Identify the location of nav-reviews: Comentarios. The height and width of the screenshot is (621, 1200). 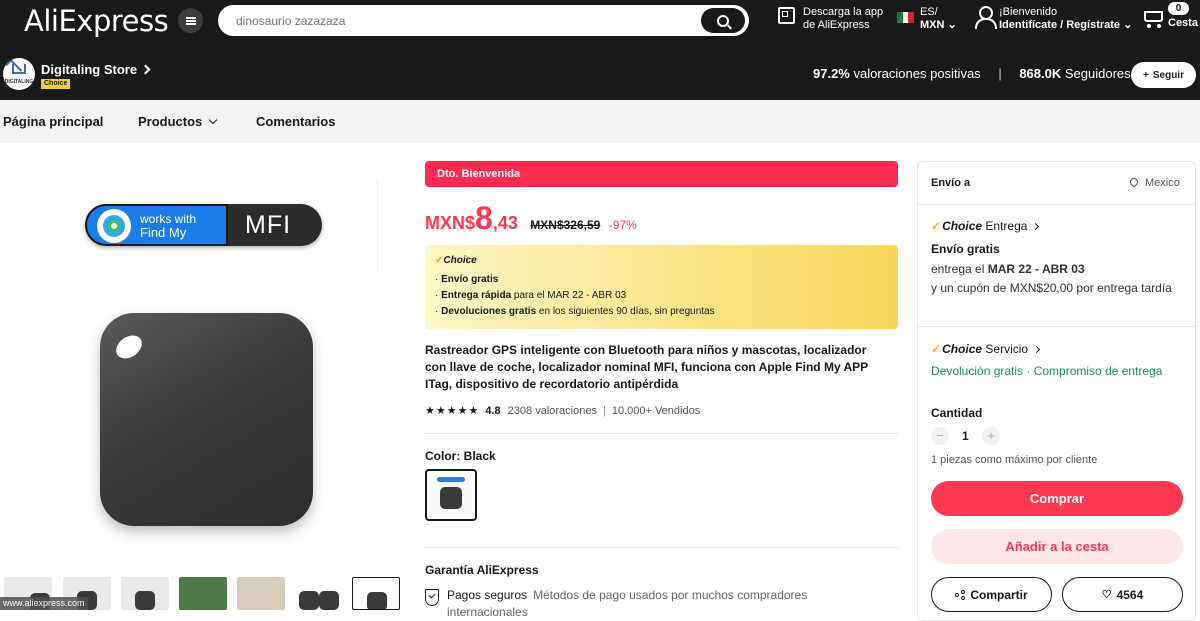
(295, 121).